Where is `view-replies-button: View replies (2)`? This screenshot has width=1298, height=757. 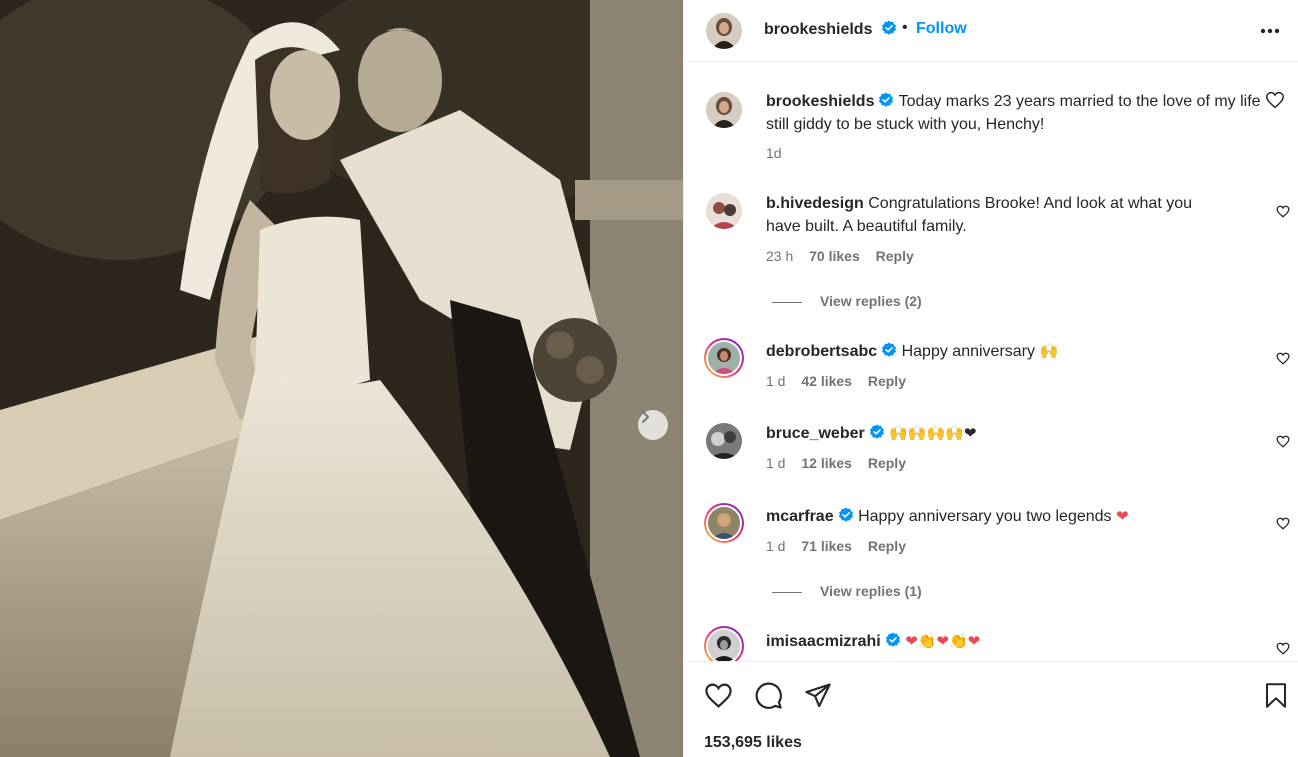 view-replies-button: View replies (2) is located at coordinates (847, 301).